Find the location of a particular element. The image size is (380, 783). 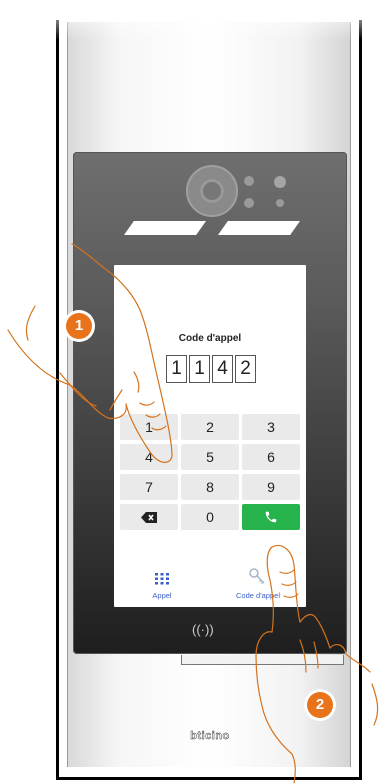

camera-lens-inner is located at coordinates (212, 191).